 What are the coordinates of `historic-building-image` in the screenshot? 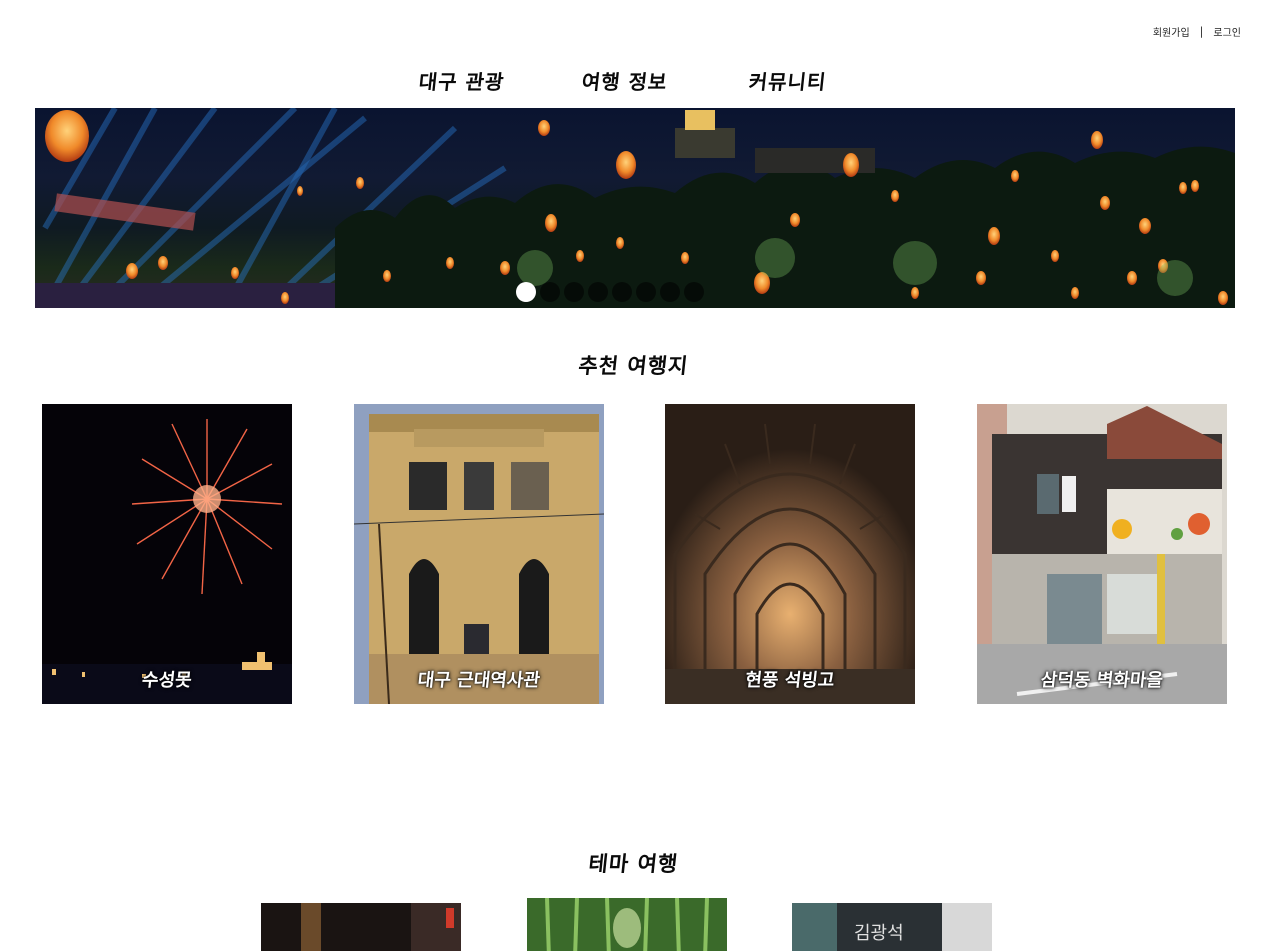 It's located at (479, 554).